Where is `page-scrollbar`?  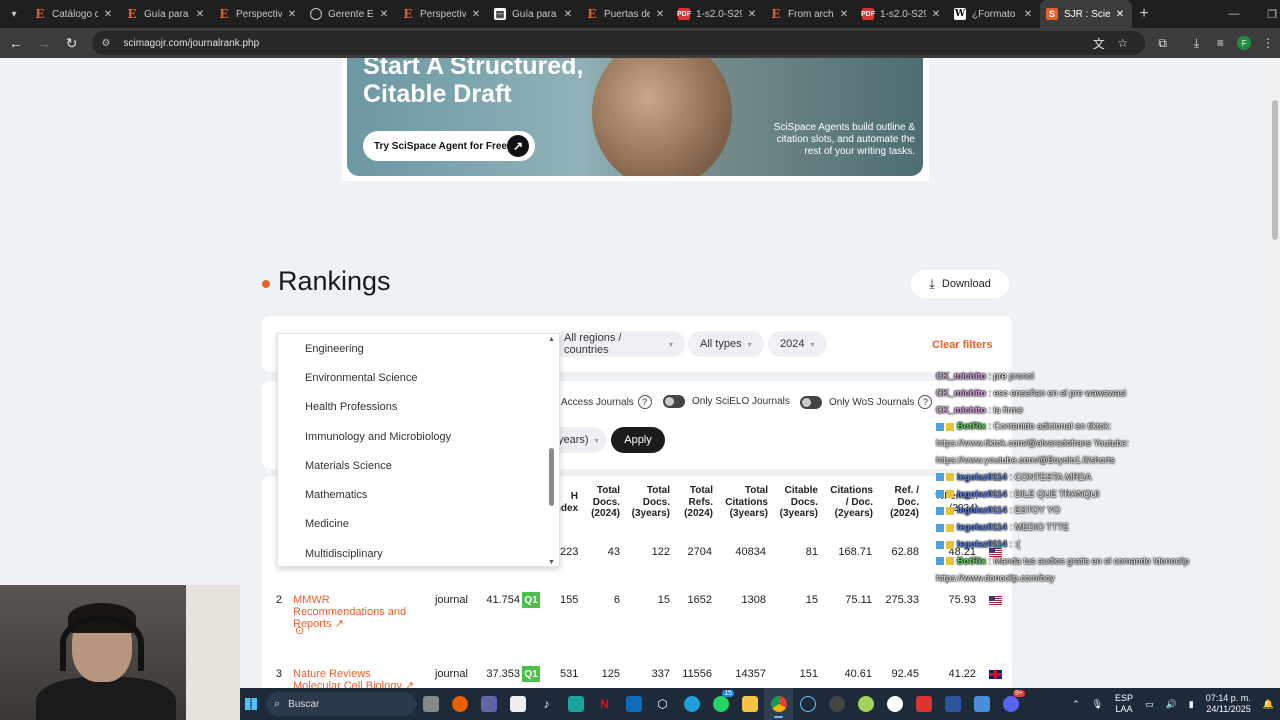 page-scrollbar is located at coordinates (1275, 373).